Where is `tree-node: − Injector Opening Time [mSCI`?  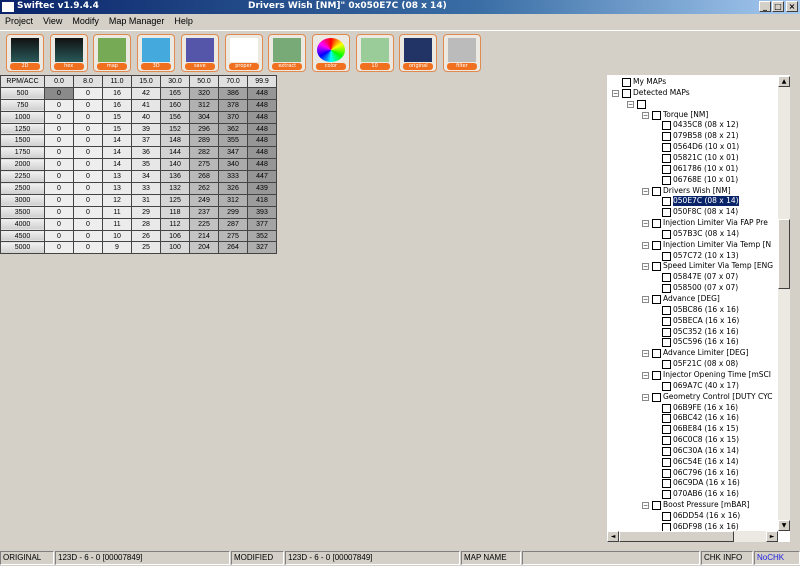
tree-node: − Injector Opening Time [mSCI is located at coordinates (698, 375).